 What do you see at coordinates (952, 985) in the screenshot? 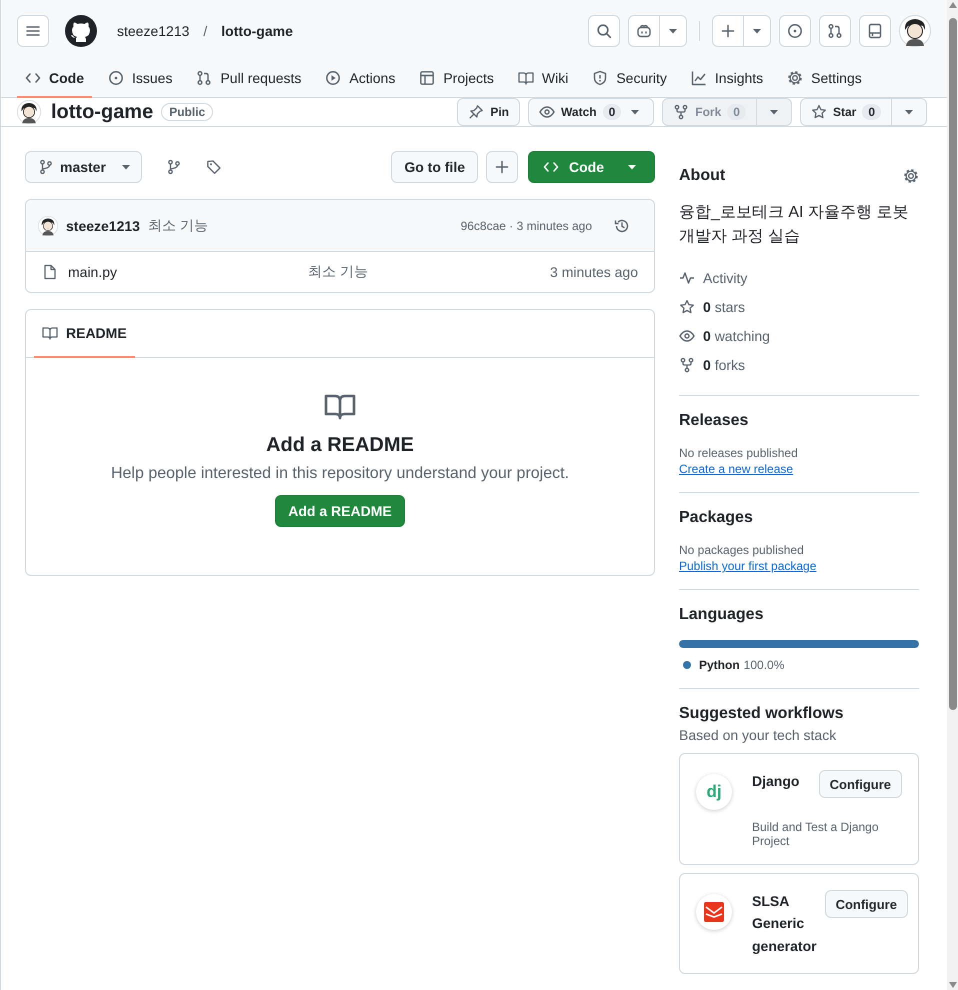
I see `scroll-down-icon` at bounding box center [952, 985].